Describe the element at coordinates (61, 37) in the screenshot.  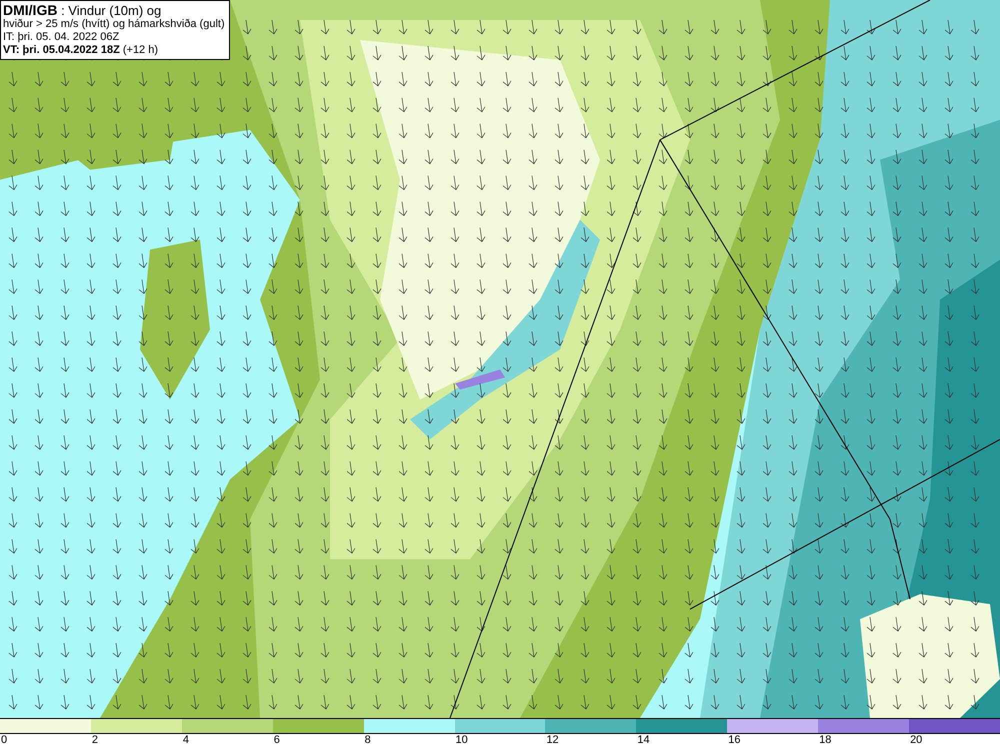
I see `title-text: IT: þri. 05. 04. 2022 06Z` at that location.